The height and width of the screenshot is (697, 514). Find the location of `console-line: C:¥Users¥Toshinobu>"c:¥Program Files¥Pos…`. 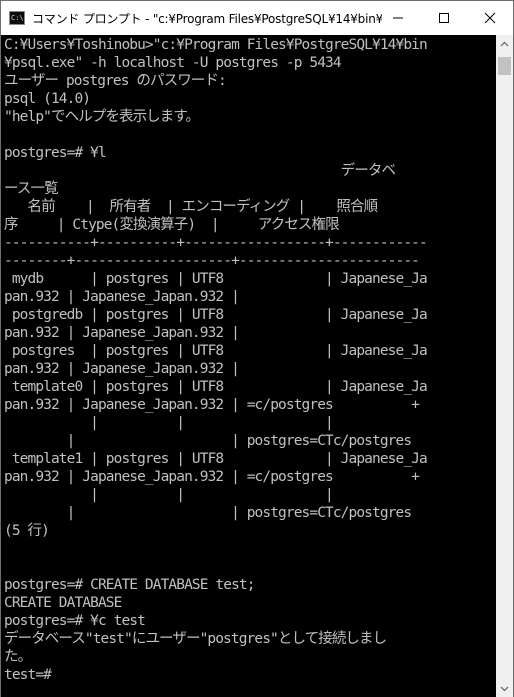

console-line: C:¥Users¥Toshinobu>"c:¥Program Files¥Pos… is located at coordinates (216, 45).